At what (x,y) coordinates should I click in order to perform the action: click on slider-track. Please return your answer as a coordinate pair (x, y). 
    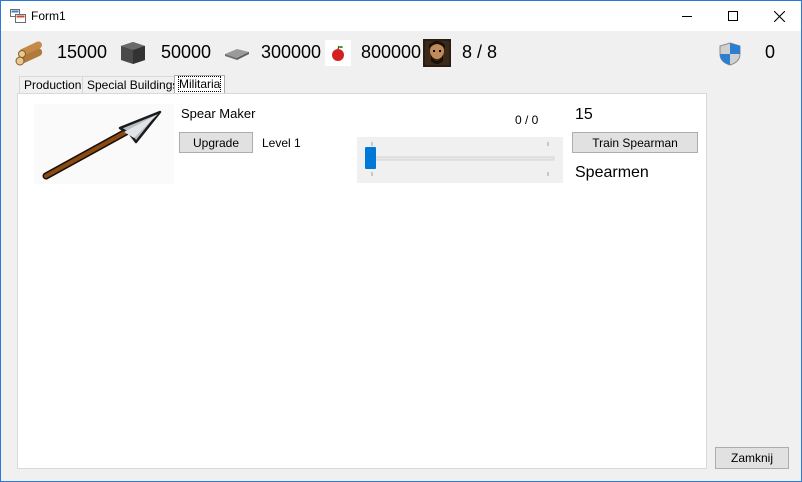
    Looking at the image, I should click on (461, 159).